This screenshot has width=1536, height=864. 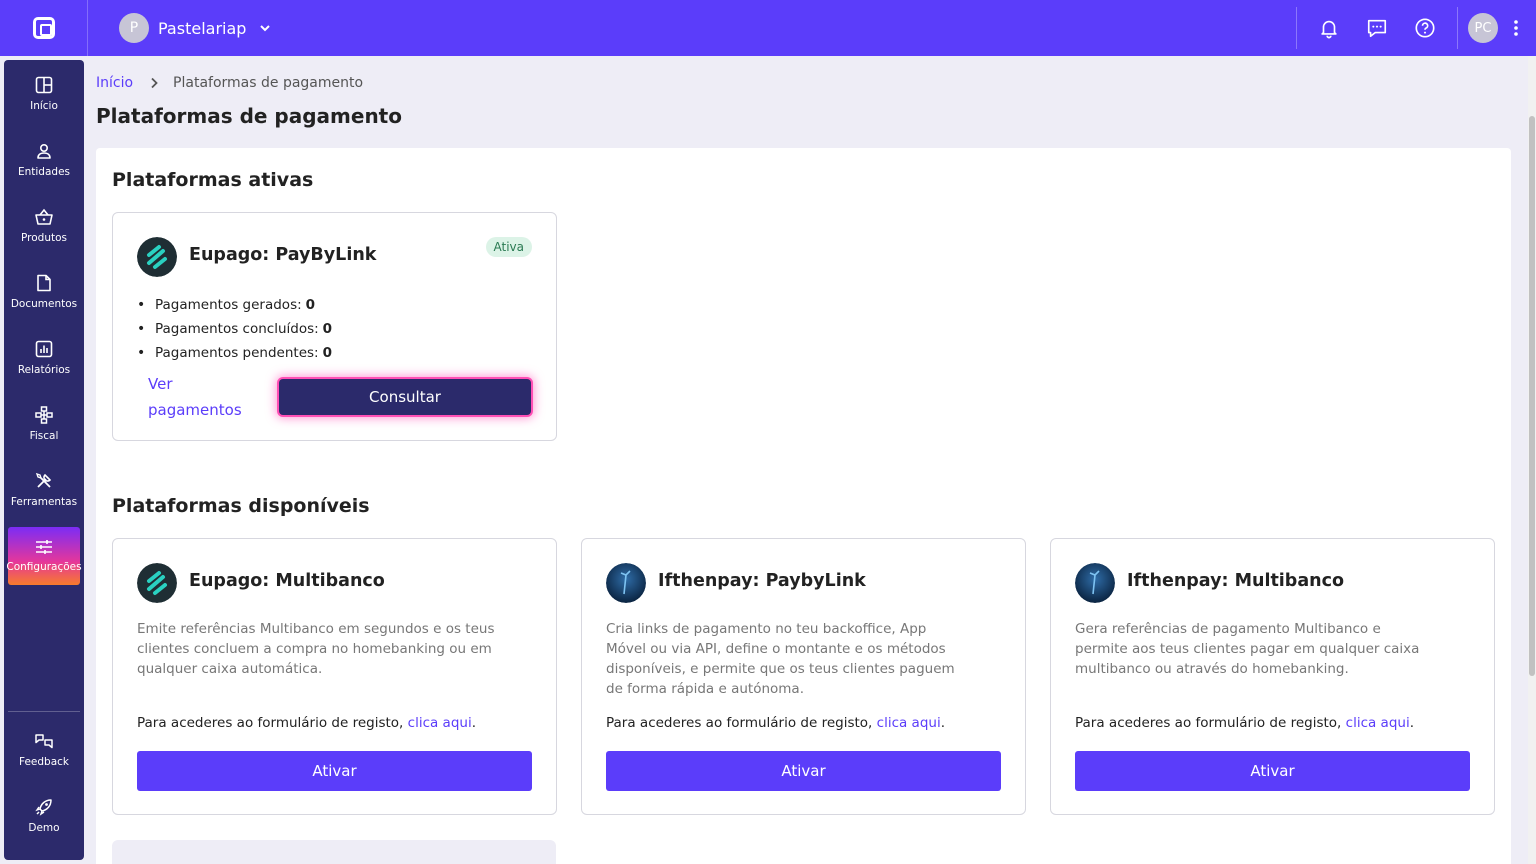 I want to click on status-badge: Ativa, so click(x=508, y=247).